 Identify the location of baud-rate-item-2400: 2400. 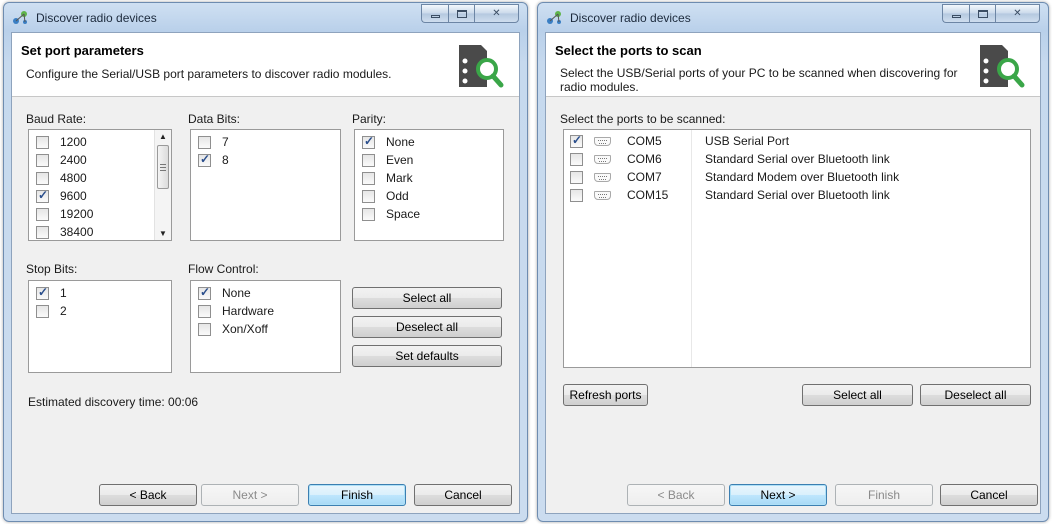
(61, 160).